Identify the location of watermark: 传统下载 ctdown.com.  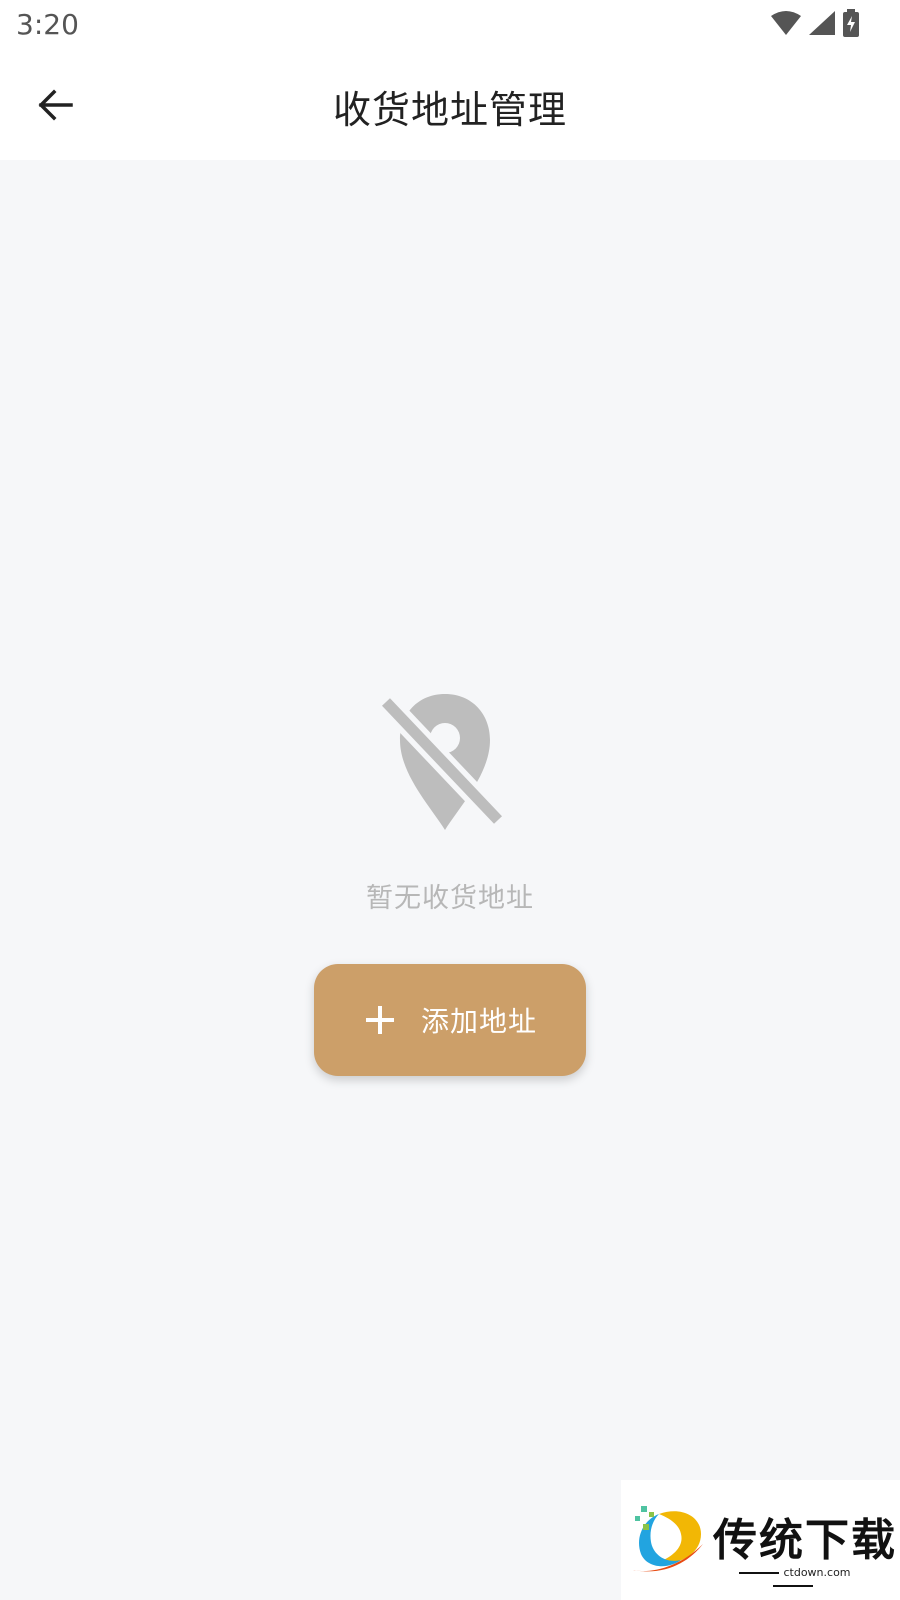
(760, 1540).